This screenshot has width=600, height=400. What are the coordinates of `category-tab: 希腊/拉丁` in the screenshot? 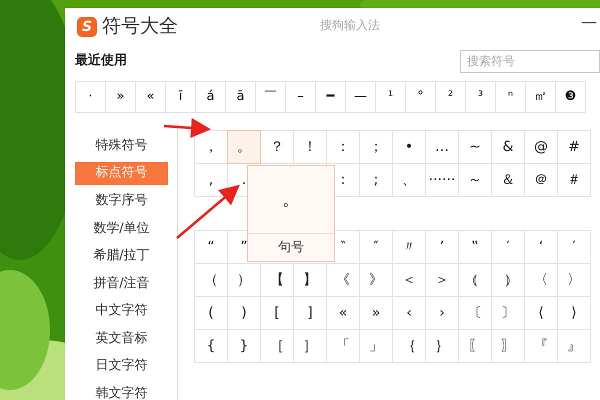 It's located at (121, 256).